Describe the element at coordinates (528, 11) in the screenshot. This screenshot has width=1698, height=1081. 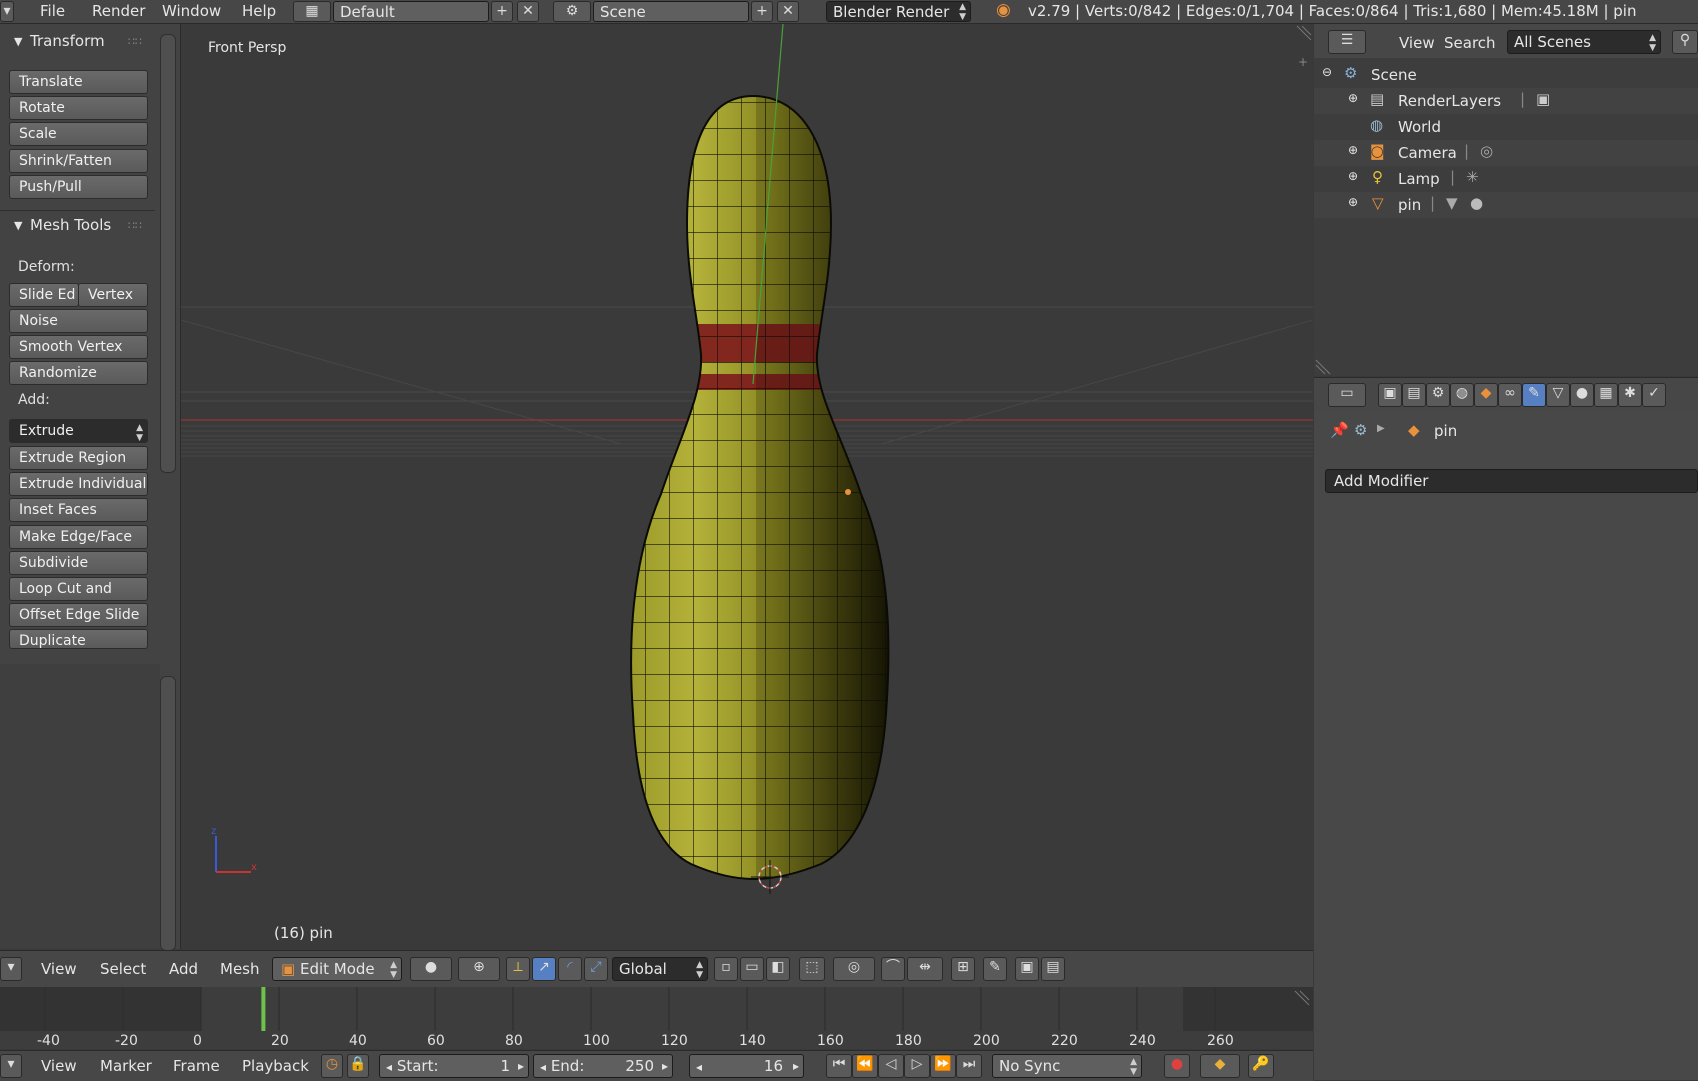
I see `delete-layout-icon: ✕` at that location.